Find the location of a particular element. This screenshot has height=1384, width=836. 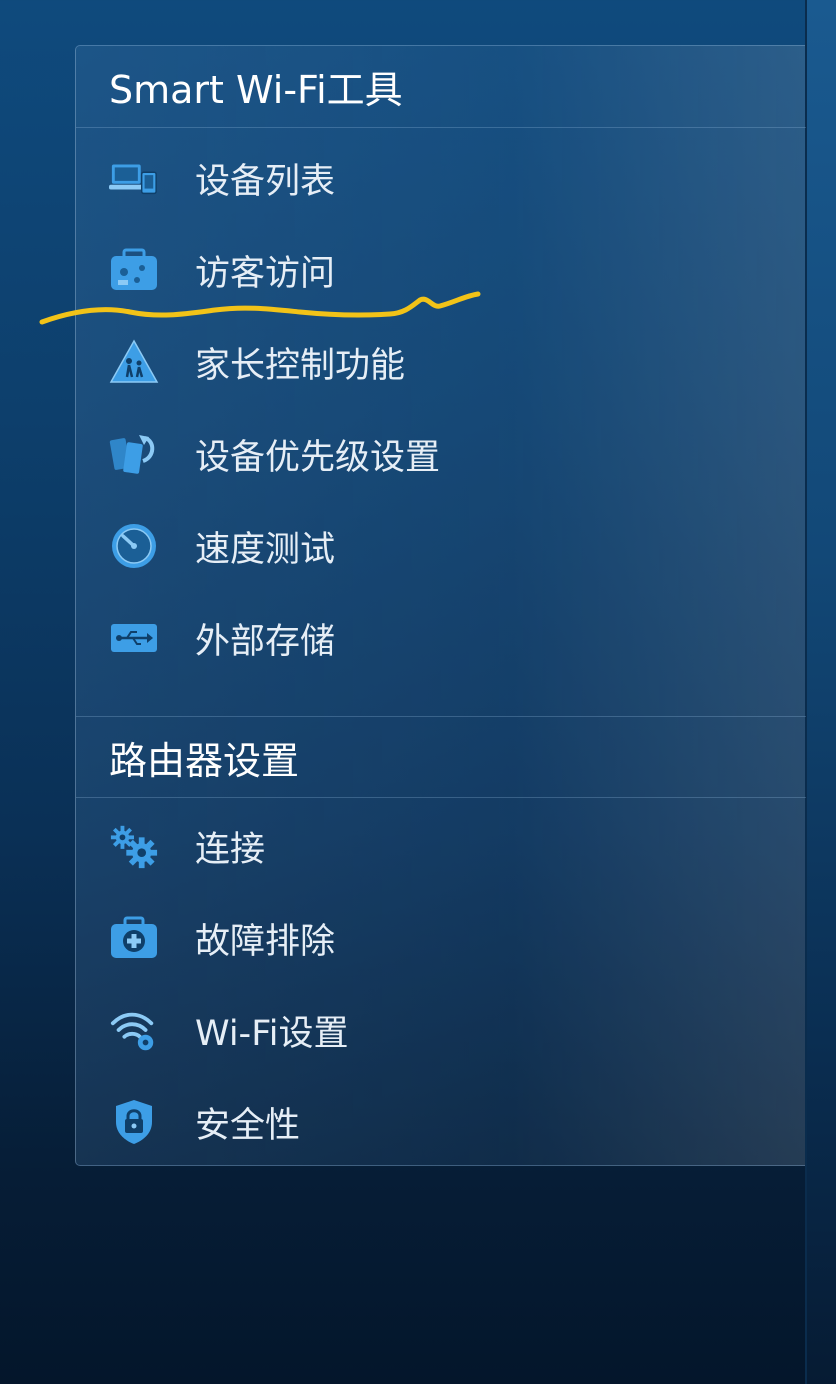

menu-item-label: 连接 is located at coordinates (230, 849).